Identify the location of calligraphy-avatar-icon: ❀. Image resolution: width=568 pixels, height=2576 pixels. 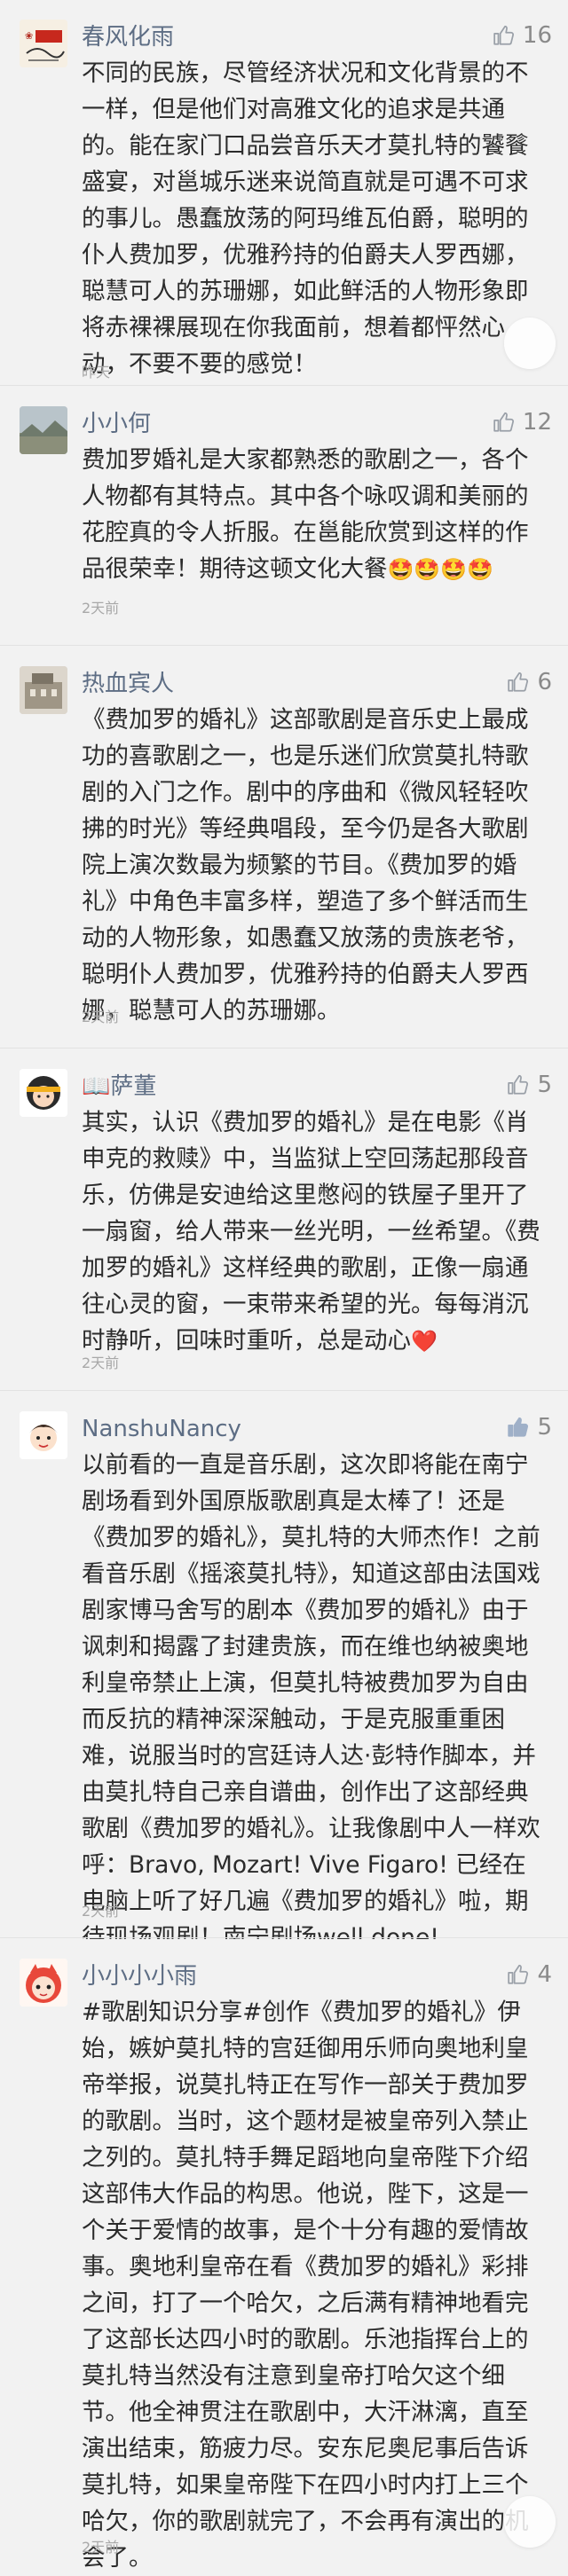
(43, 43).